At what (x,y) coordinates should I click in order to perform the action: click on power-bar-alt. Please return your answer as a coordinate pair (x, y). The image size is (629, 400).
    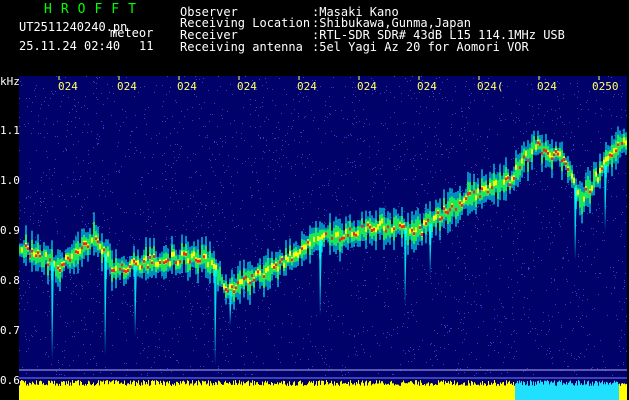
    Looking at the image, I should click on (567, 390).